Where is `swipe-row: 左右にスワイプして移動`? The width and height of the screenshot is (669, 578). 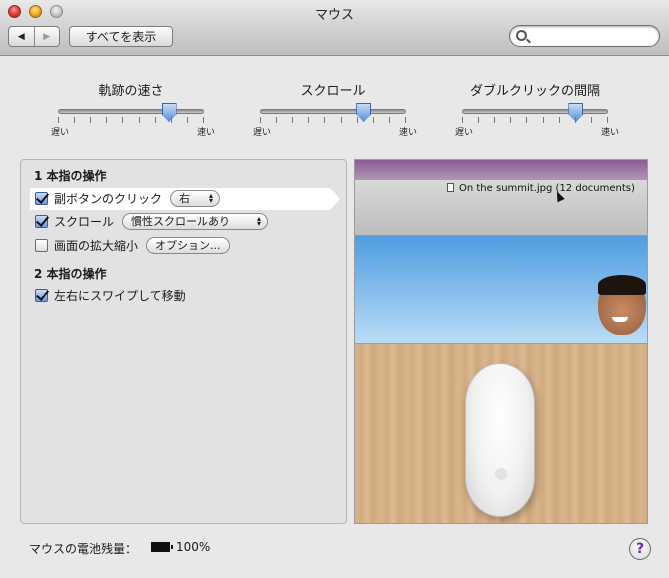
swipe-row: 左右にスワイプして移動 is located at coordinates (110, 295).